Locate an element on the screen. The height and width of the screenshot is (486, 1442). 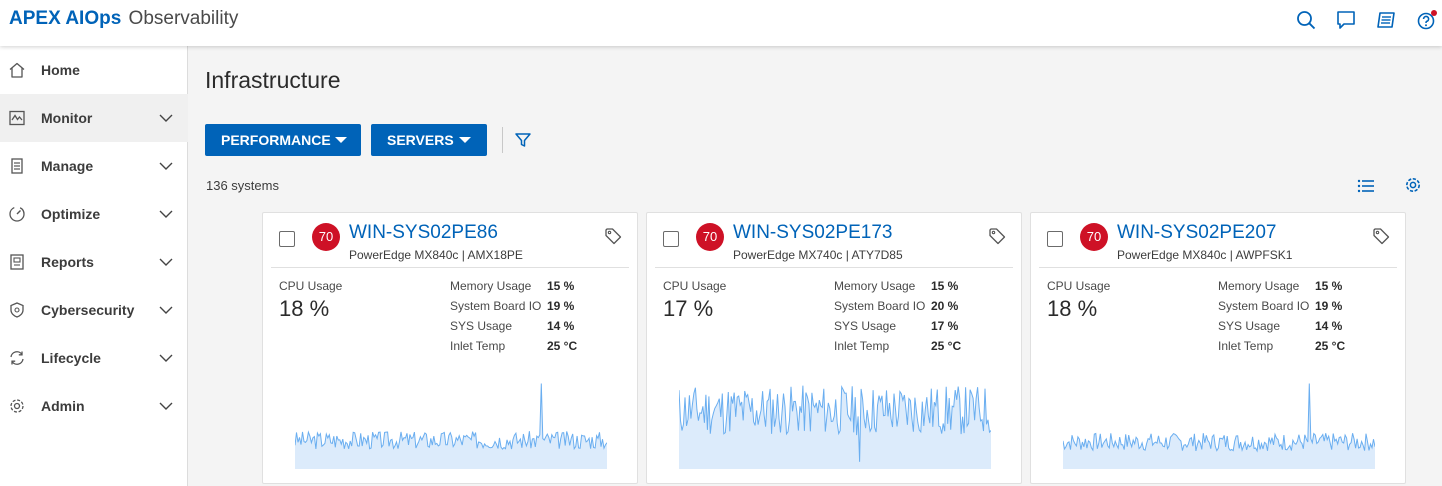
sidebar-item-optimize: Optimize is located at coordinates (94, 214).